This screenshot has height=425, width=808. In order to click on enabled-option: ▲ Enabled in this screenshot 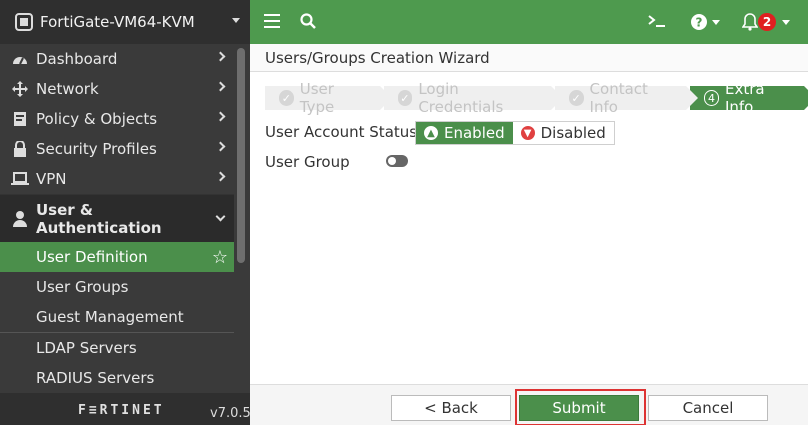, I will do `click(464, 133)`.